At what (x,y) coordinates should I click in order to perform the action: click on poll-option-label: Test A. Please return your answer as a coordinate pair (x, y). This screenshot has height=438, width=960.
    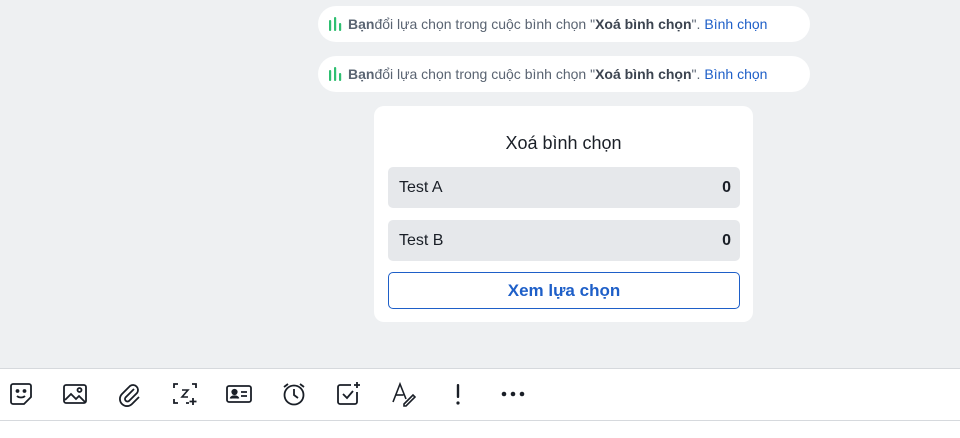
    Looking at the image, I should click on (421, 187).